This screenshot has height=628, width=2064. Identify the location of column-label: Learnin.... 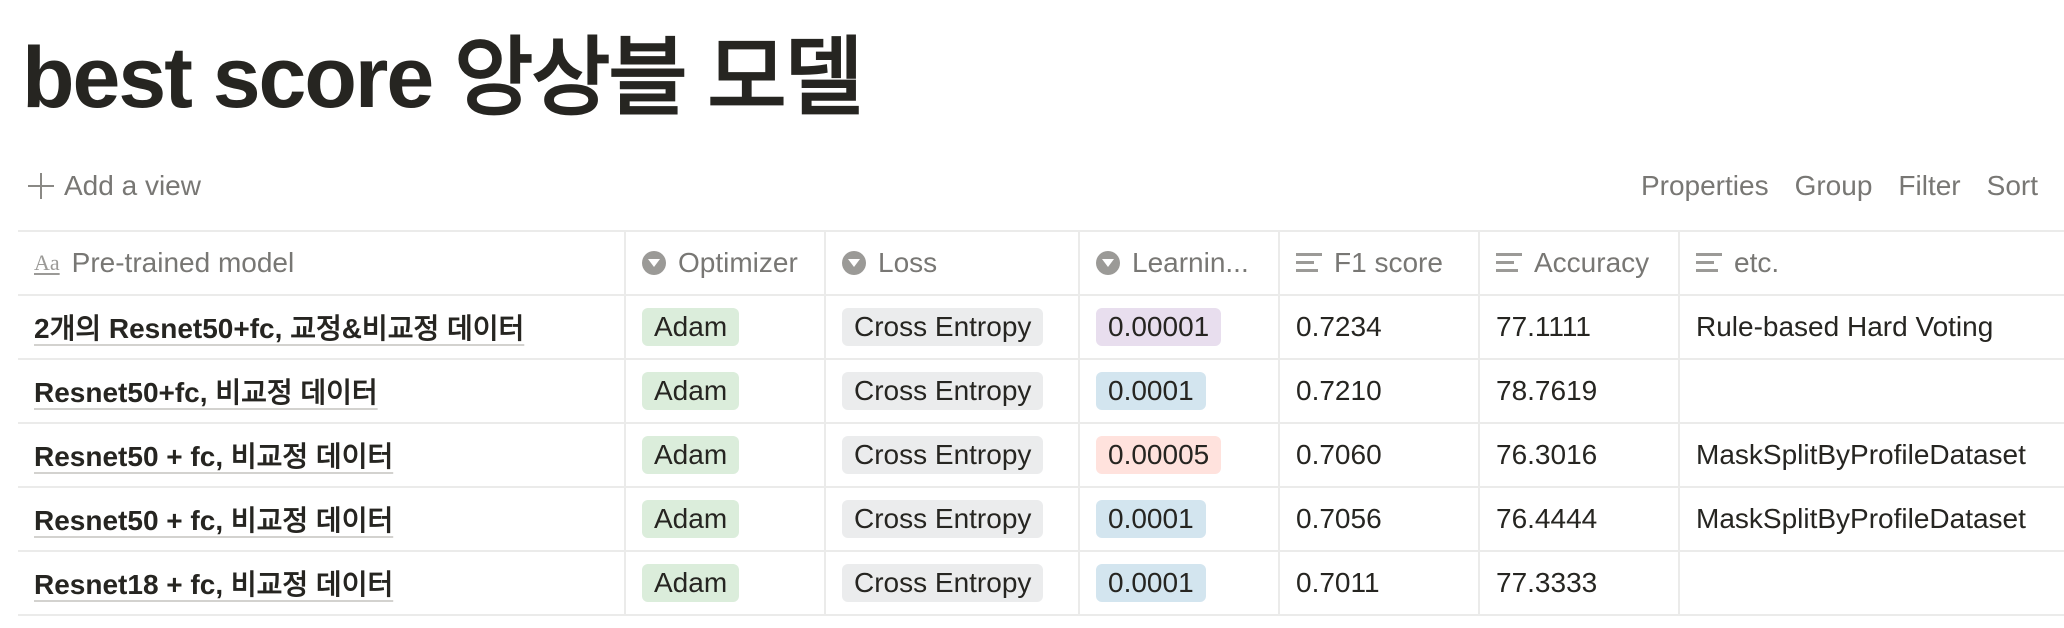
(1190, 262).